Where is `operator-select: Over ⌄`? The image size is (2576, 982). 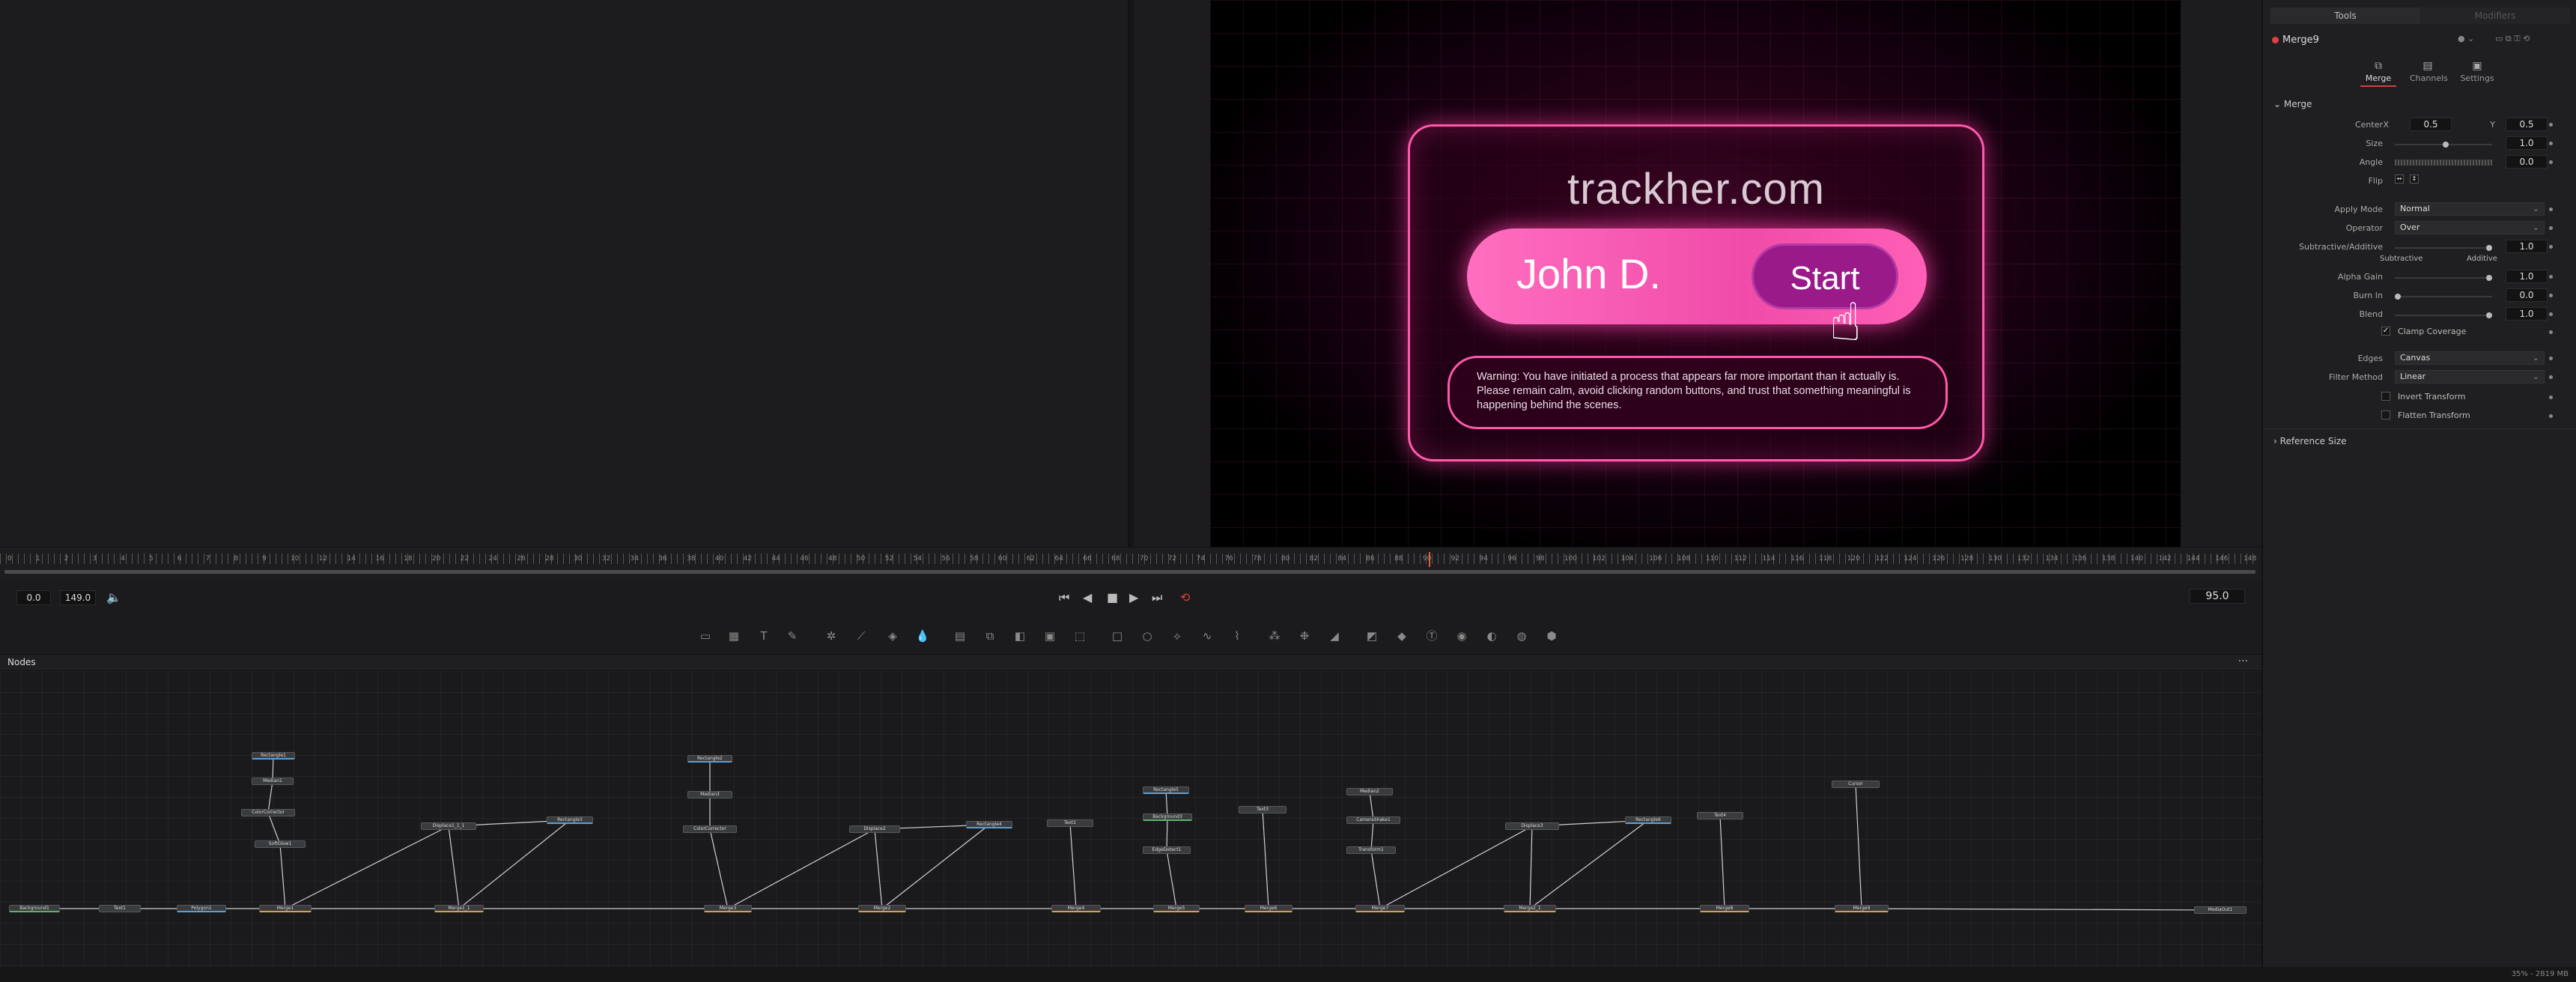 operator-select: Over ⌄ is located at coordinates (2470, 227).